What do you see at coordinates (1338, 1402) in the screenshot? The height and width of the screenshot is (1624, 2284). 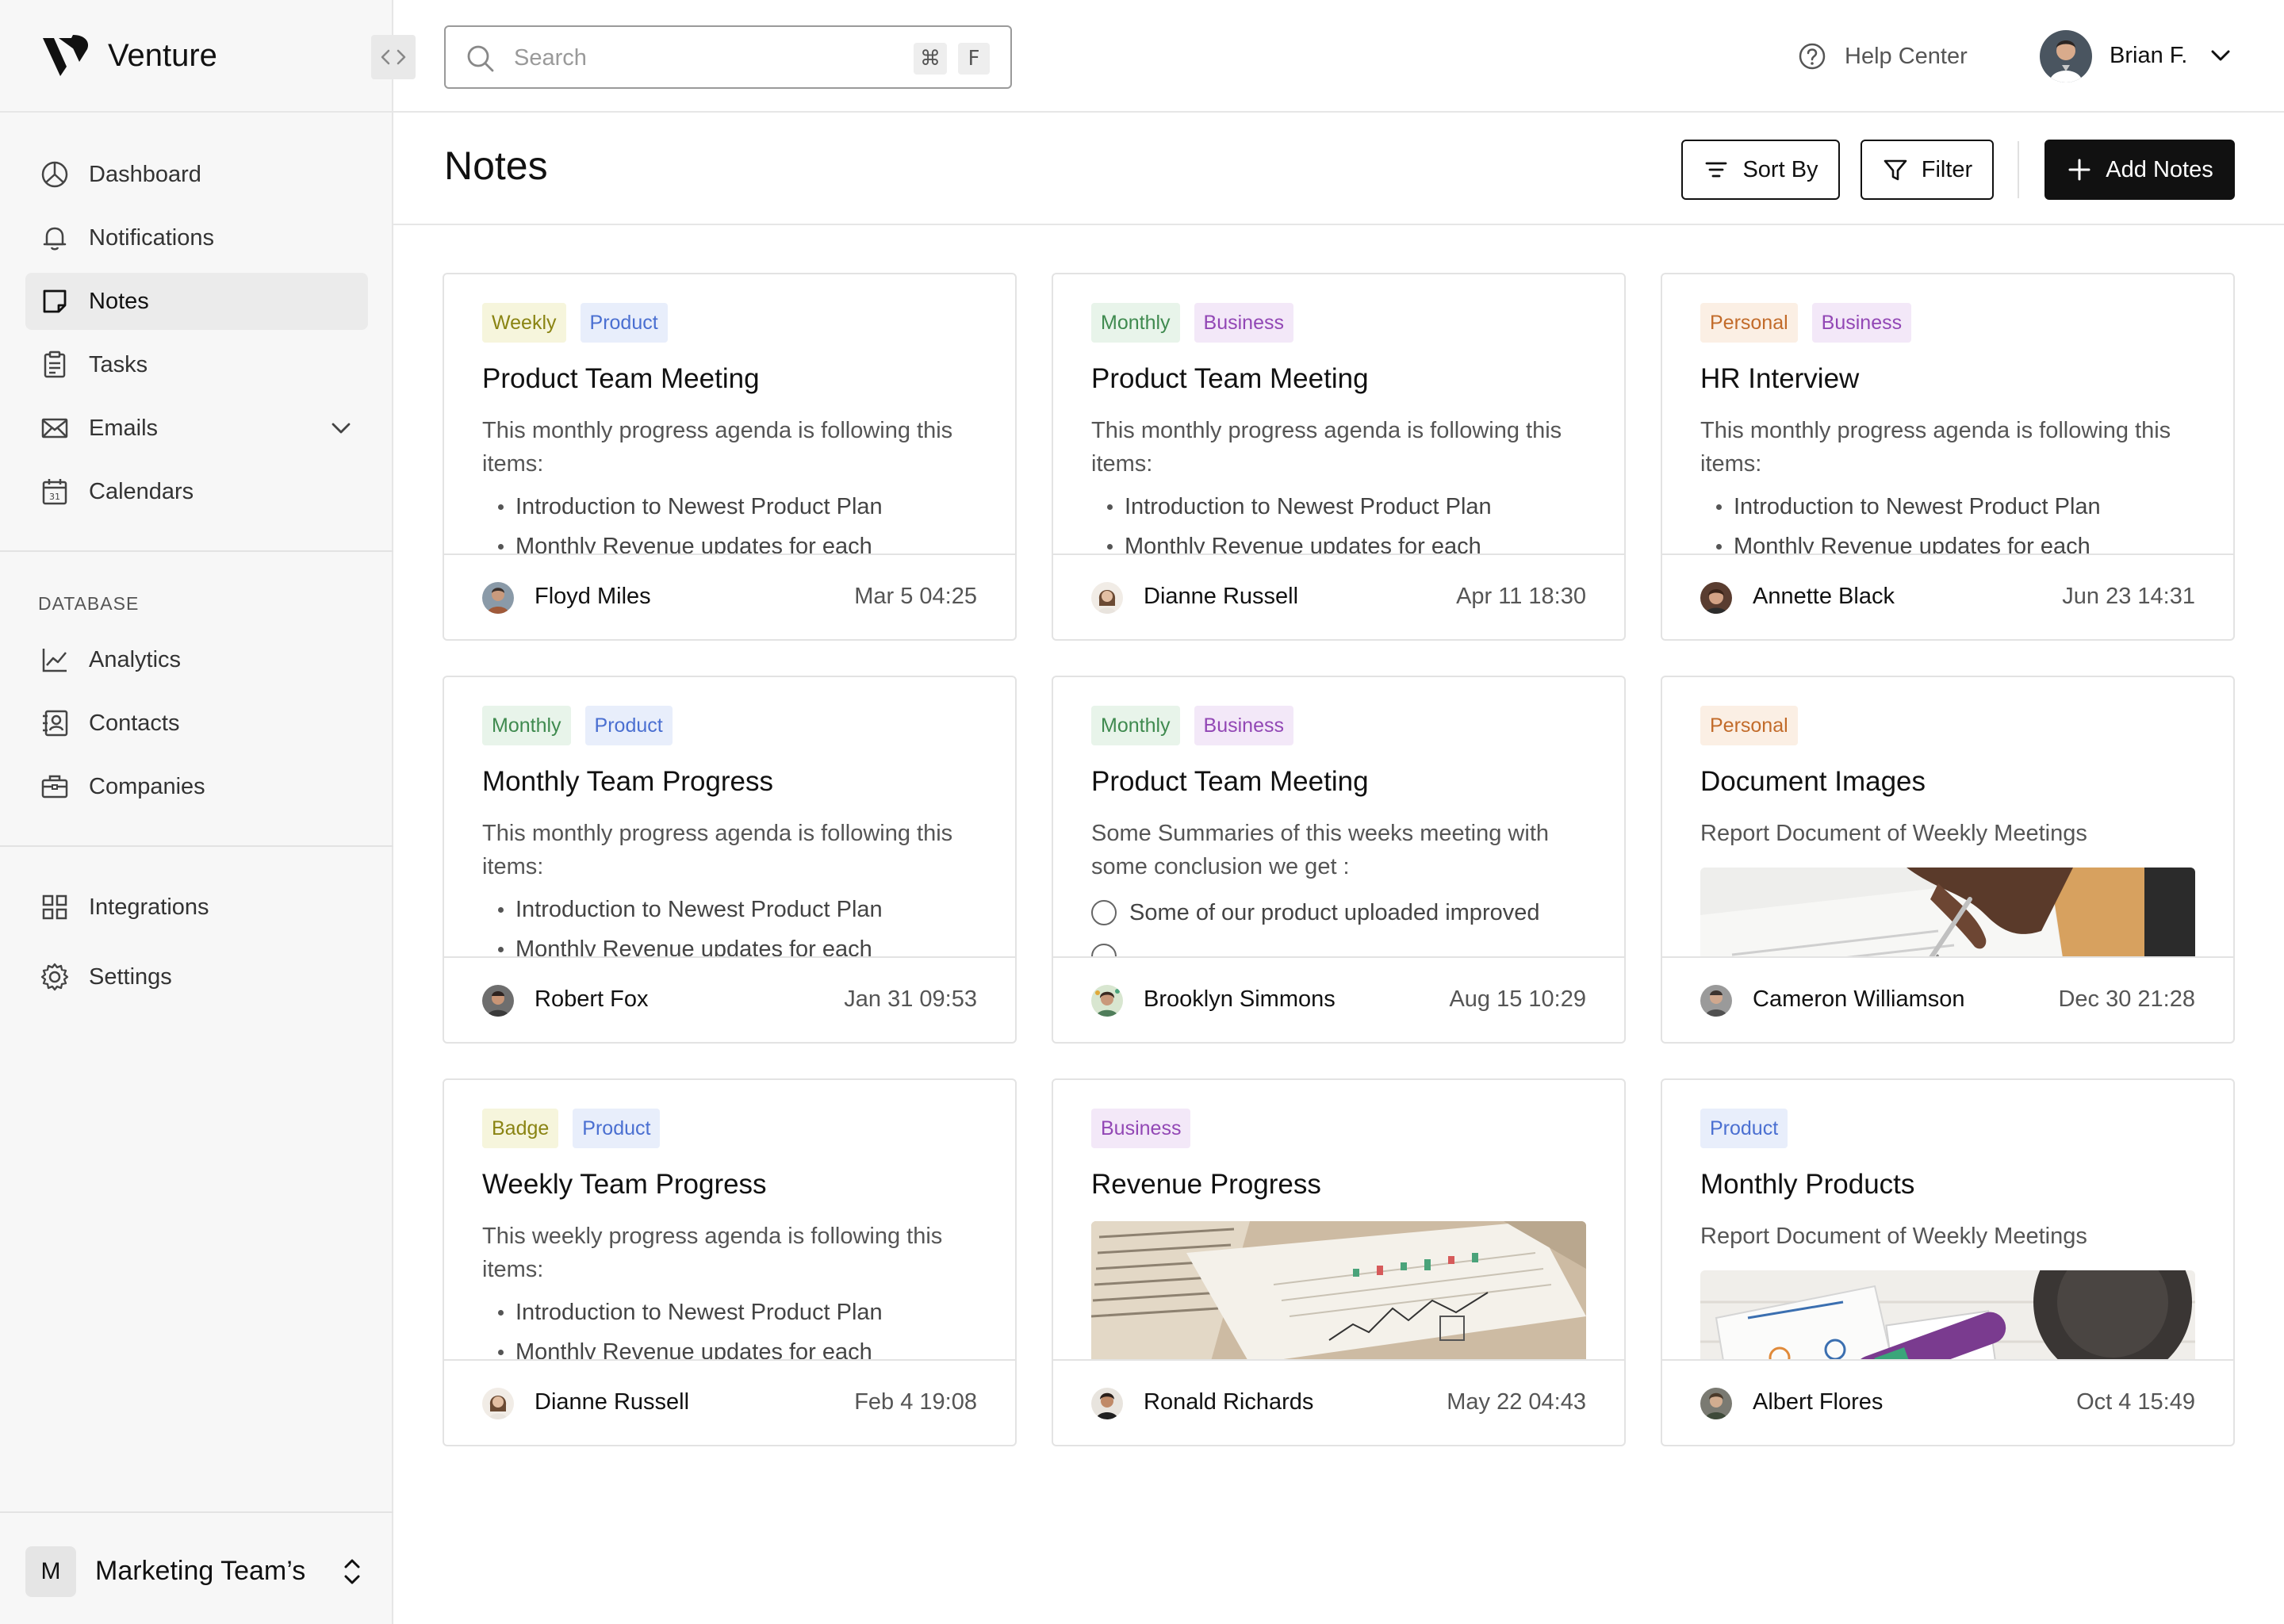 I see `note-footer: Ronald Richards May 22 04:43` at bounding box center [1338, 1402].